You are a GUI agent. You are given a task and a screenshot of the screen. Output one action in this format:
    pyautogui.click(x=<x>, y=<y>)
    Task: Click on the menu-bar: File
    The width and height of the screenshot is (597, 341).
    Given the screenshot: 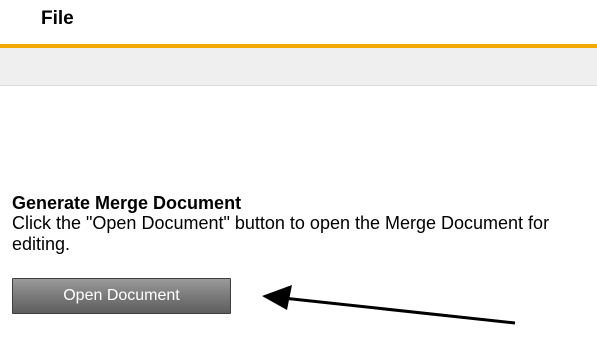 What is the action you would take?
    pyautogui.click(x=298, y=24)
    